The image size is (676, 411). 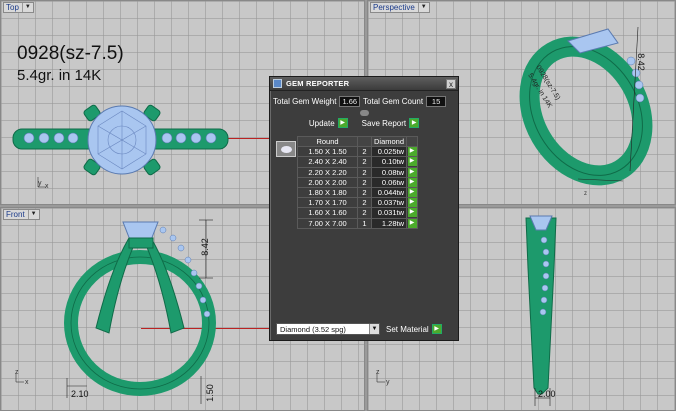 I want to click on collapse-handle, so click(x=364, y=113).